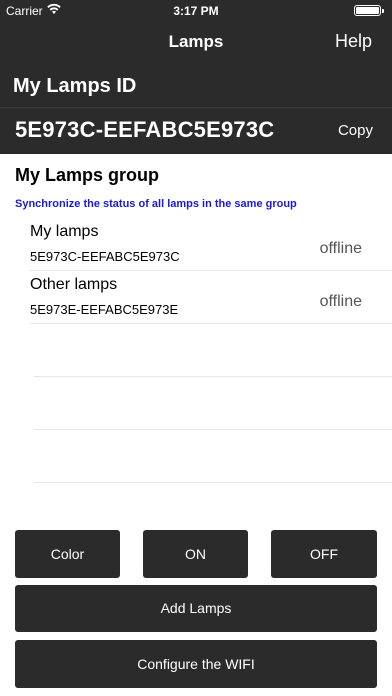  I want to click on configure-wifi-button: Configure the WIFI, so click(196, 664).